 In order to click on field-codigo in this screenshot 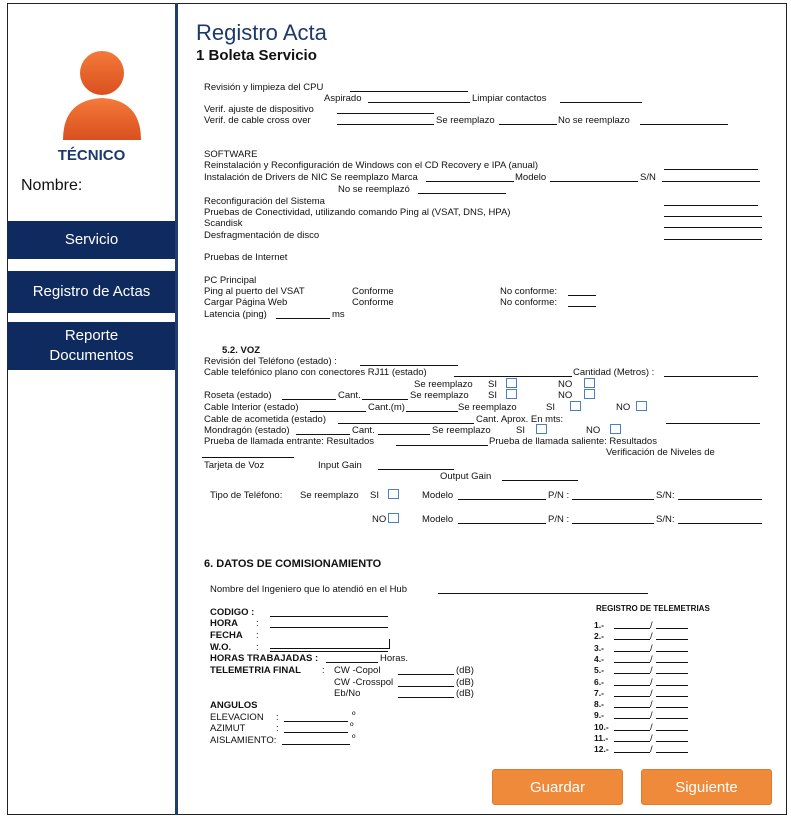, I will do `click(329, 616)`.